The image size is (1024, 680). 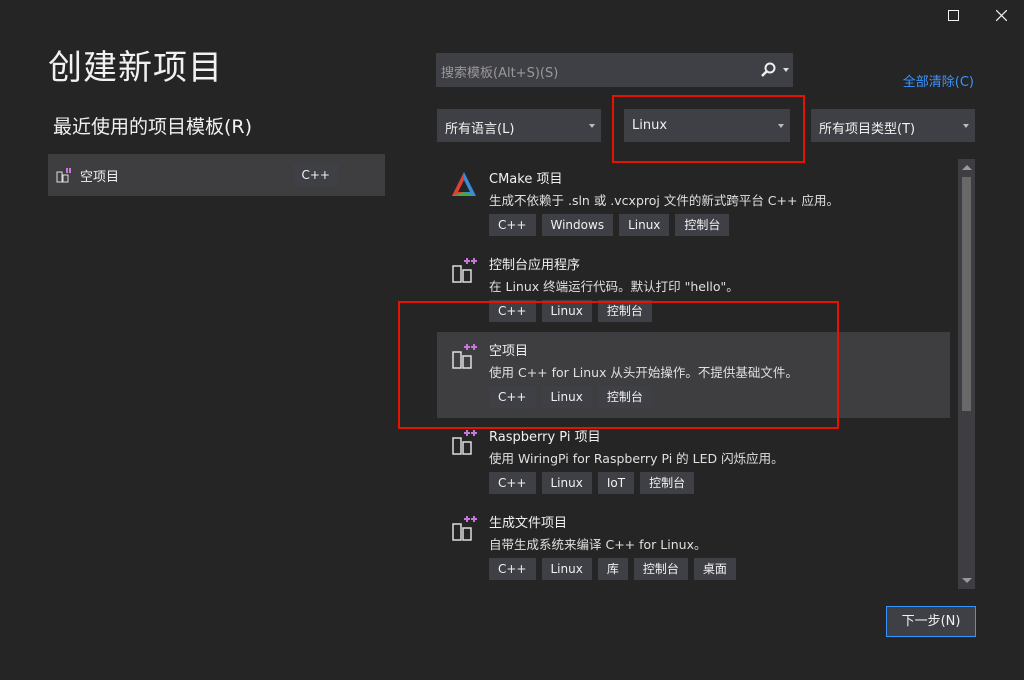 I want to click on page-title: 创建新项目, so click(x=135, y=68).